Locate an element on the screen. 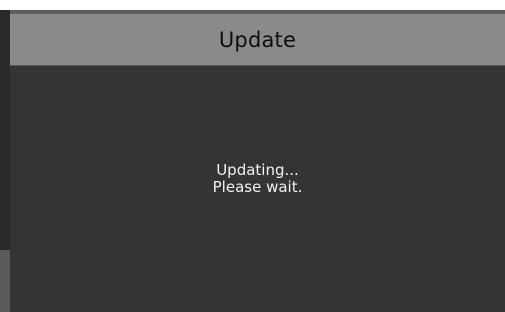  status-message: Updating... Please wait. is located at coordinates (258, 179).